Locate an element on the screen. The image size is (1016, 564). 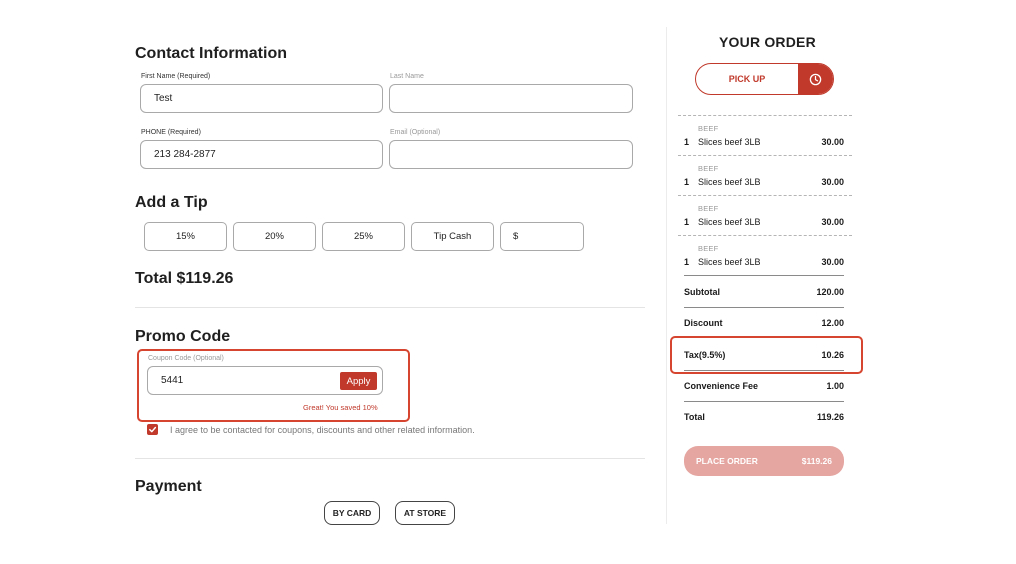
discount-label: Discount is located at coordinates (703, 323).